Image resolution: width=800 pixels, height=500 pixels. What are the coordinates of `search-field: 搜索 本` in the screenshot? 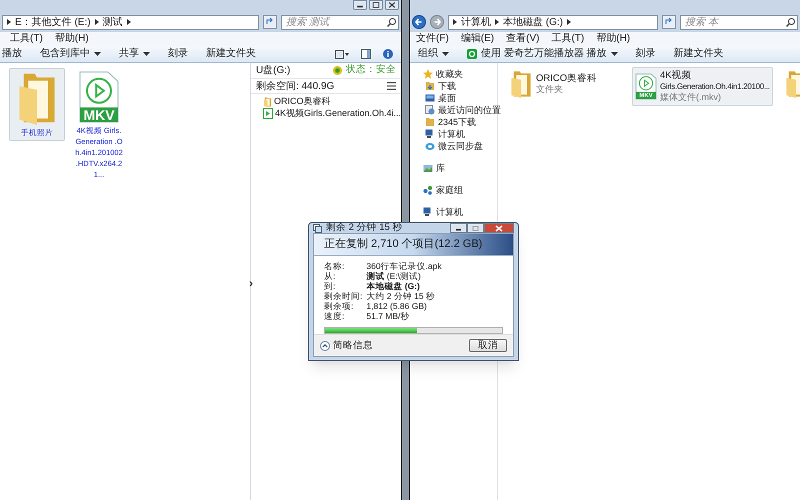 It's located at (739, 22).